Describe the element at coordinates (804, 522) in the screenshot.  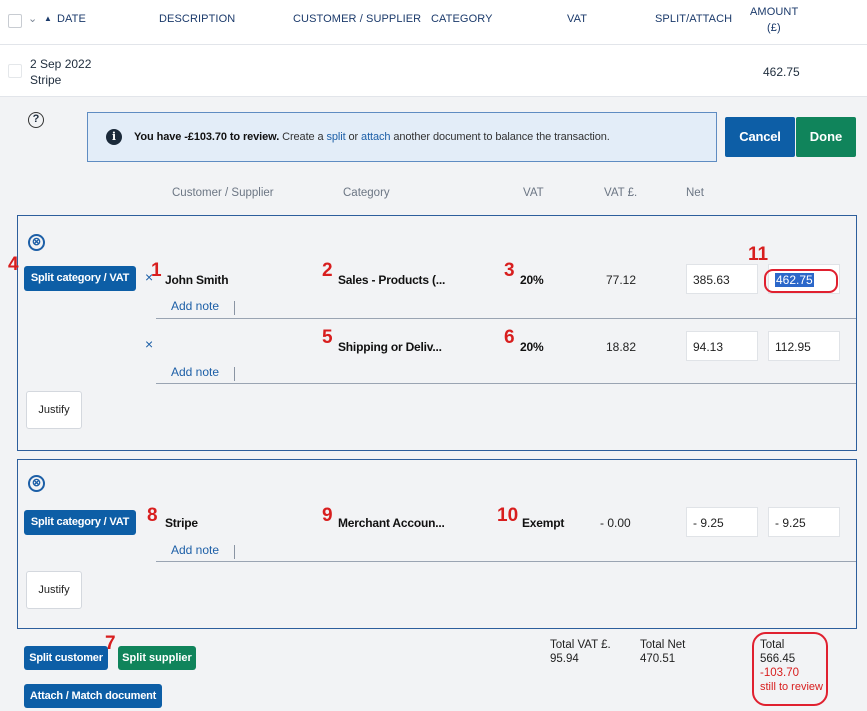
I see `line-gross-input: - 9.25` at that location.